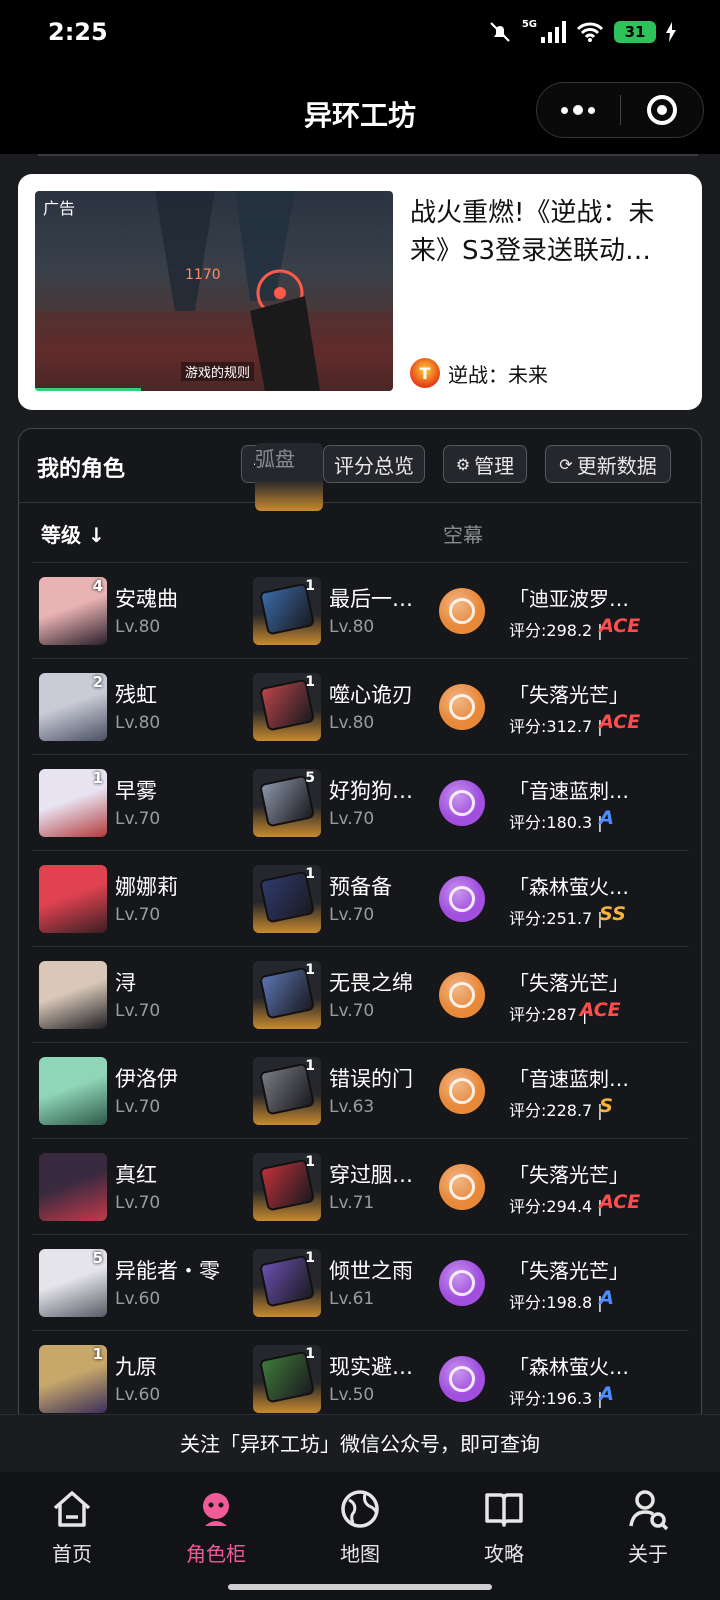 This screenshot has width=720, height=1600. What do you see at coordinates (569, 918) in the screenshot?
I see `score-value: 251.7` at bounding box center [569, 918].